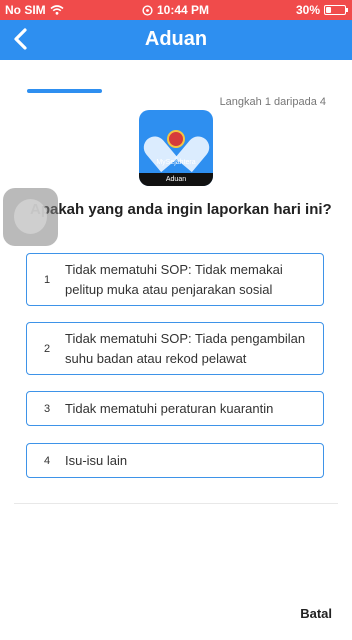 The width and height of the screenshot is (352, 640). What do you see at coordinates (47, 280) in the screenshot?
I see `option-number: 1` at bounding box center [47, 280].